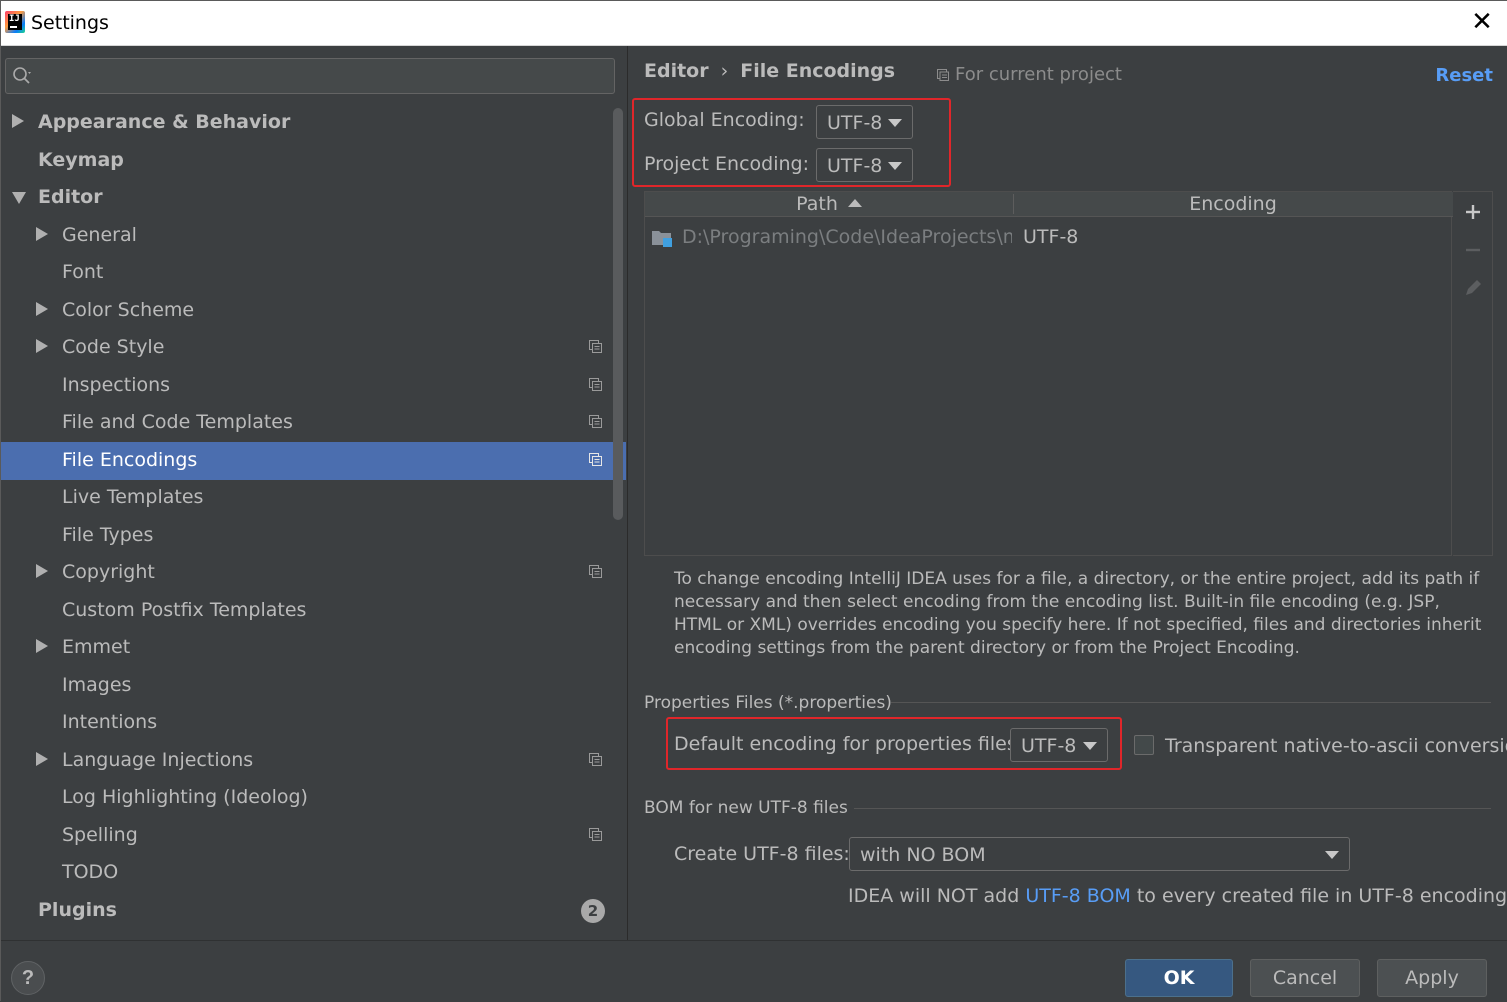 The image size is (1507, 1002). What do you see at coordinates (1336, 746) in the screenshot?
I see `transparent-conversion-label: Transparent native-to-ascii conversion` at bounding box center [1336, 746].